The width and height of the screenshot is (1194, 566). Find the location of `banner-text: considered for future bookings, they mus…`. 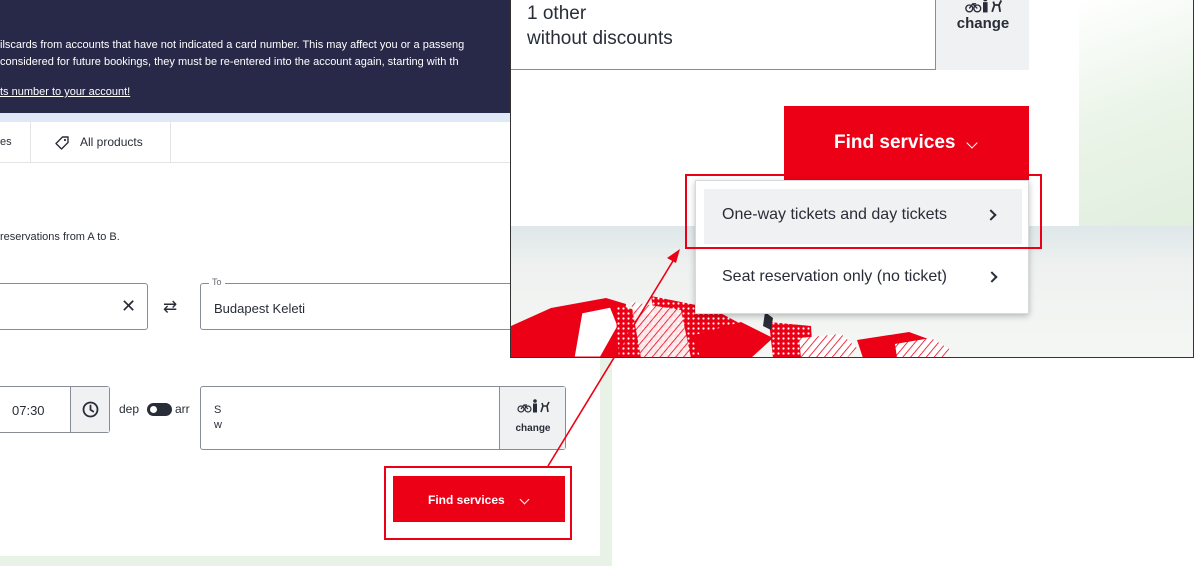

banner-text: considered for future bookings, they mus… is located at coordinates (229, 62).